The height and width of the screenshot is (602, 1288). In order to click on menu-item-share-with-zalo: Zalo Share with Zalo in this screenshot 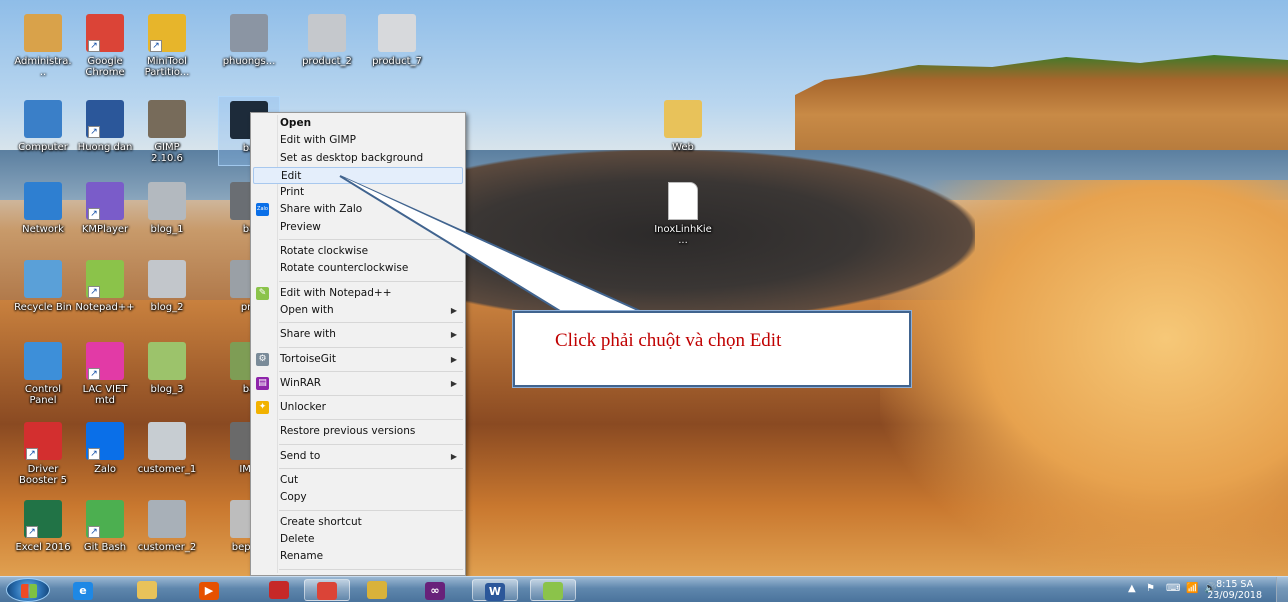, I will do `click(358, 209)`.